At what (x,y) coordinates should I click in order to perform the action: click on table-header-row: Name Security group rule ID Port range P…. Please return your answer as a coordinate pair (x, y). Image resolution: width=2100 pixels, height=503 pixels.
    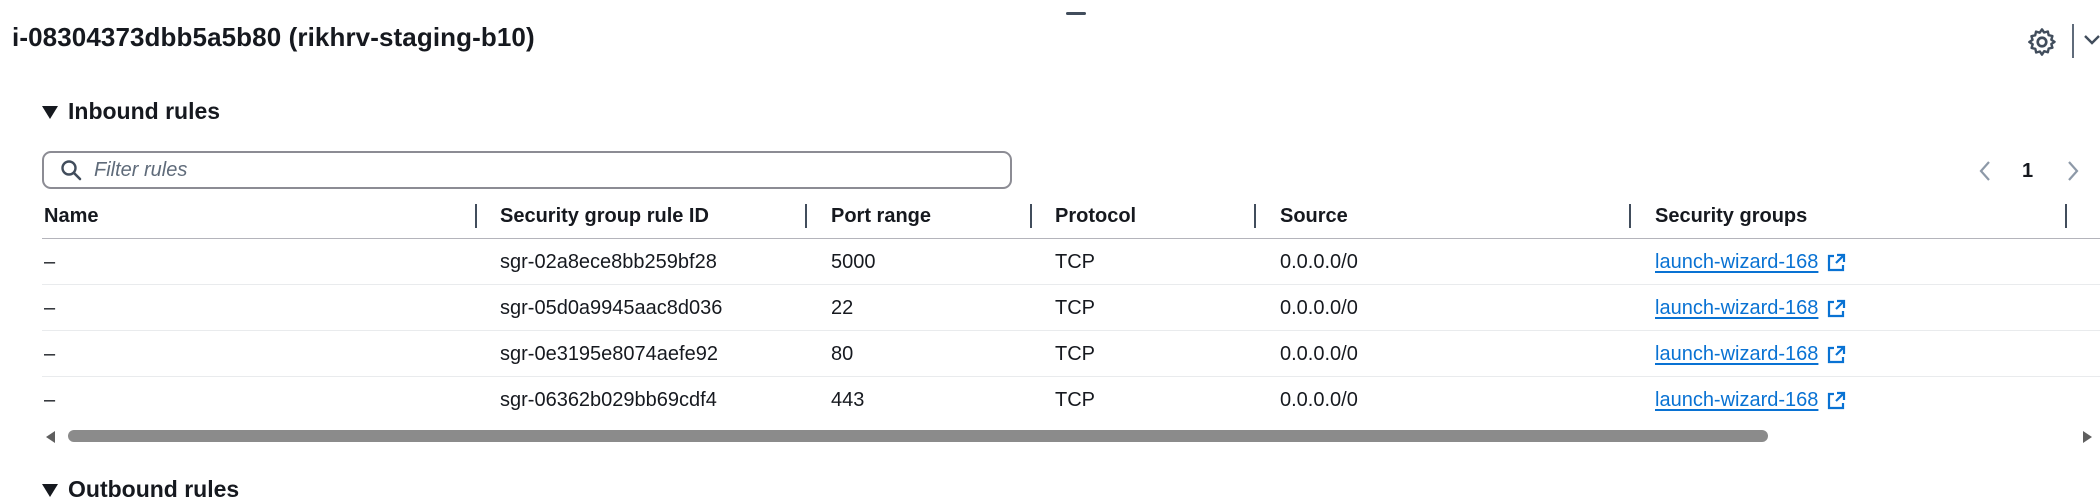
    Looking at the image, I should click on (1071, 217).